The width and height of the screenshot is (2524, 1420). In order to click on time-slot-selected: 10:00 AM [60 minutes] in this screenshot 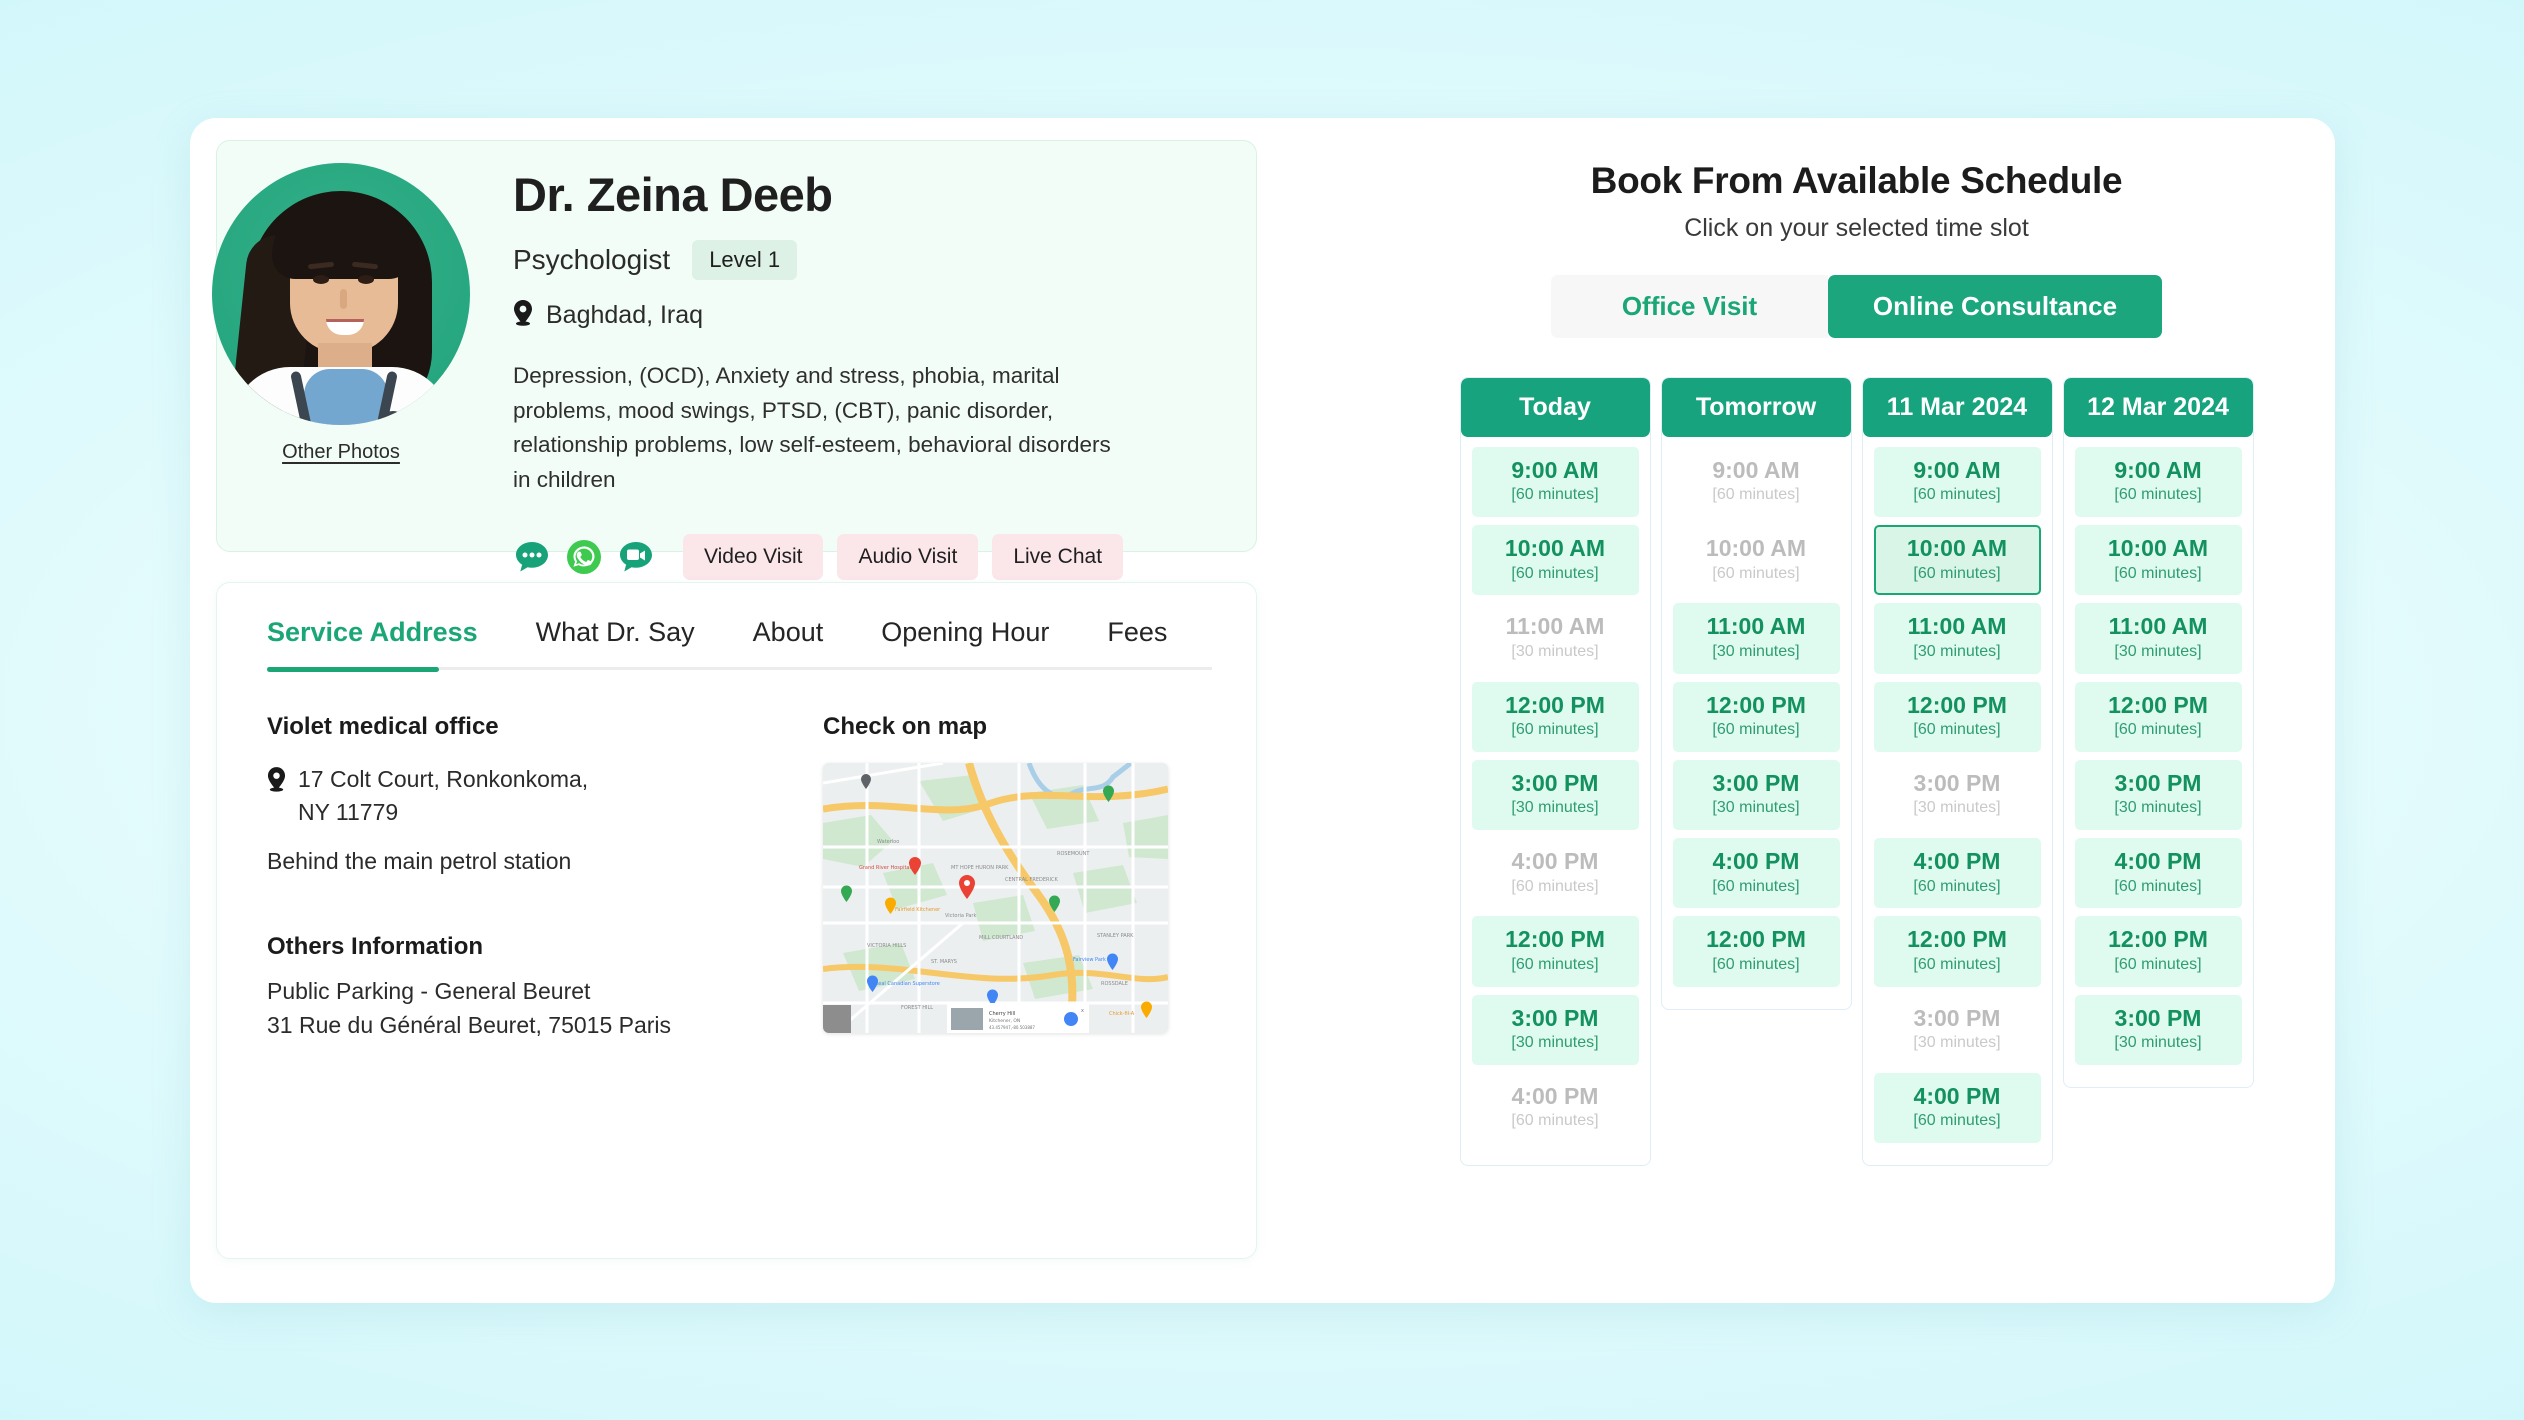, I will do `click(1957, 560)`.